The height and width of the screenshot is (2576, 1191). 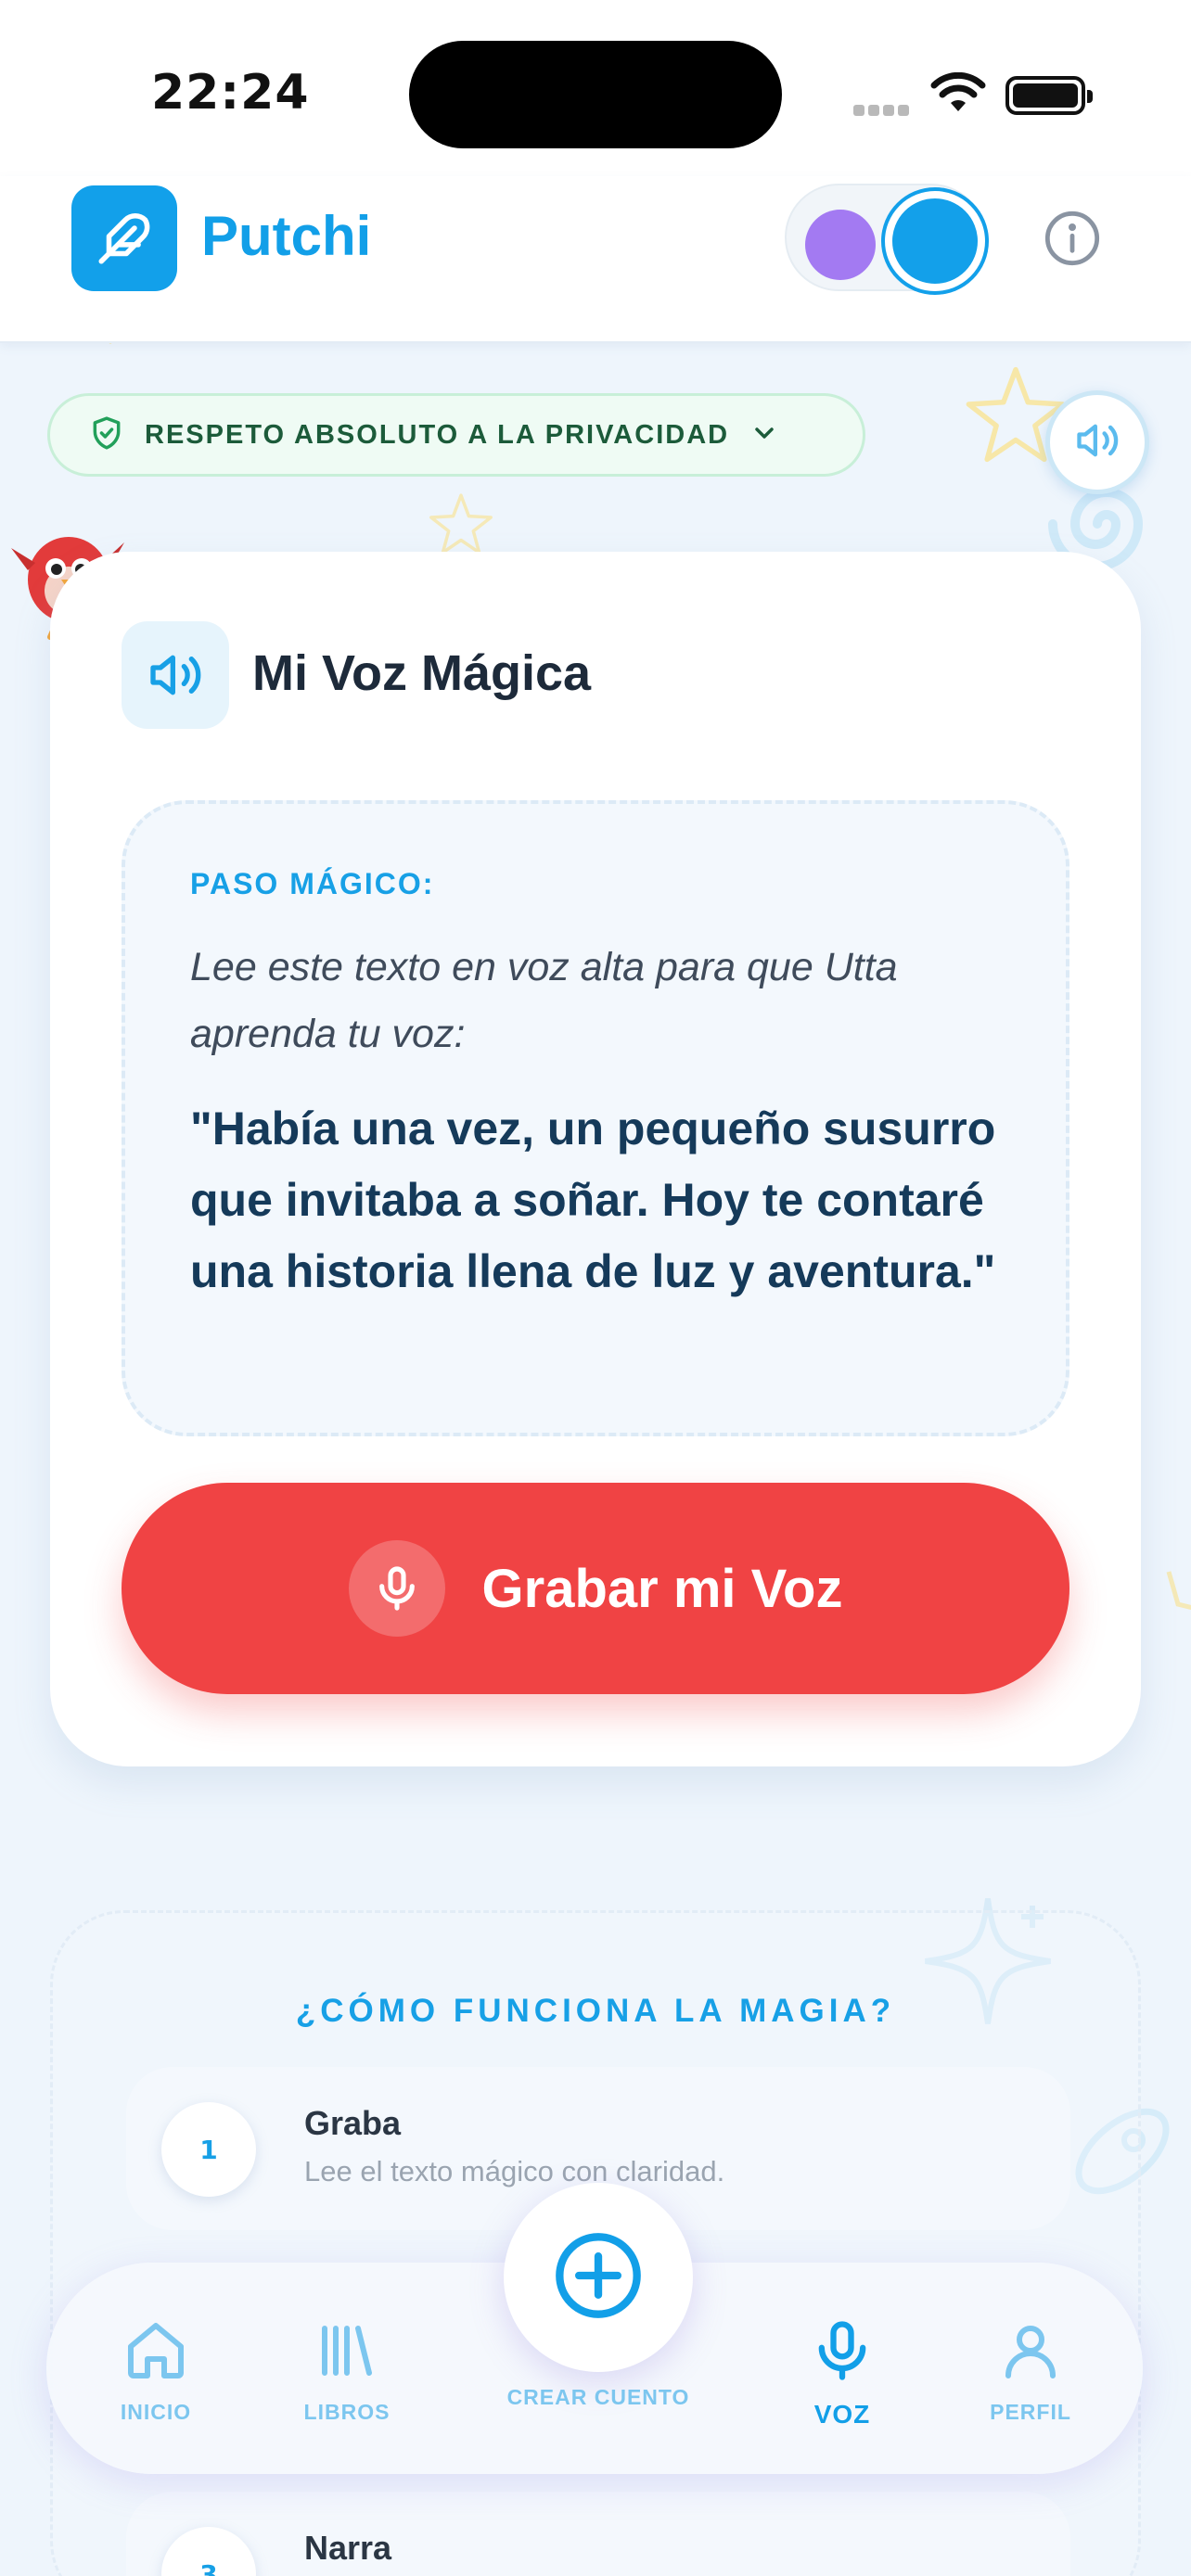 I want to click on list-item: 3 Narra, so click(x=598, y=2534).